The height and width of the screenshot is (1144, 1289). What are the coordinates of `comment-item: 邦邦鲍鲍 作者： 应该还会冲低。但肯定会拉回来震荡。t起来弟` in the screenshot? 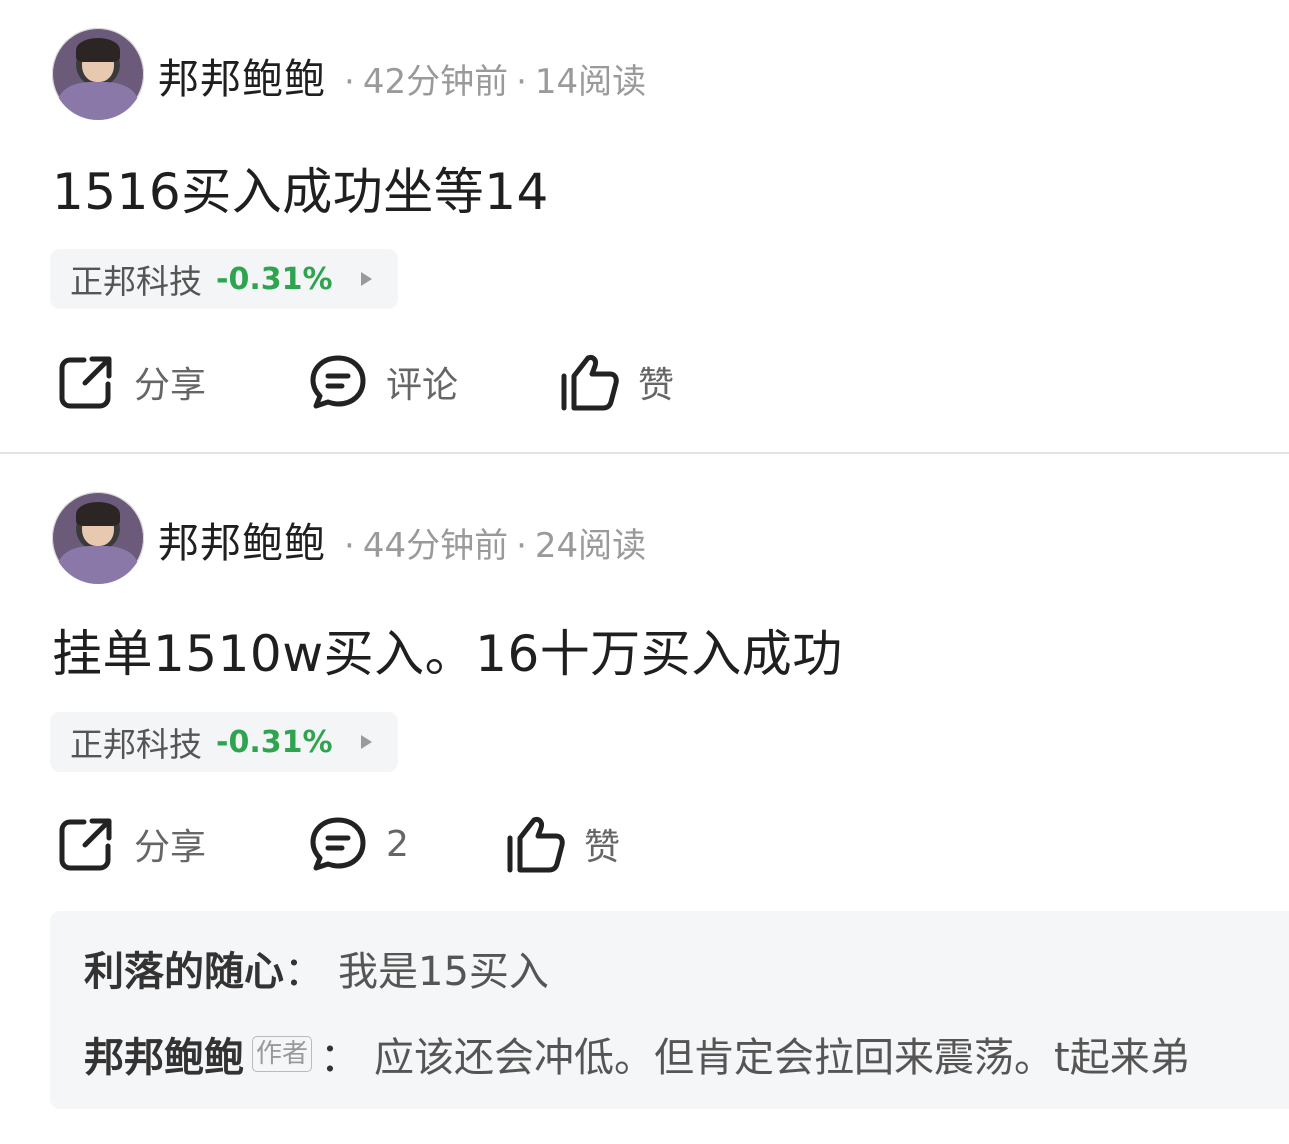 It's located at (637, 1054).